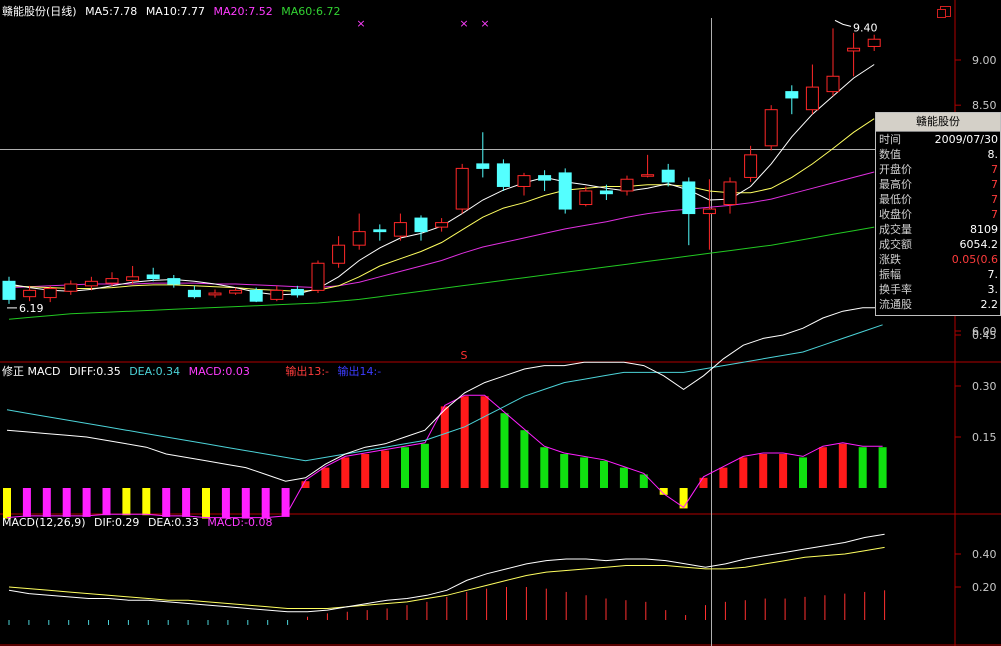  I want to click on xz-output14: 输出14:-, so click(359, 371).